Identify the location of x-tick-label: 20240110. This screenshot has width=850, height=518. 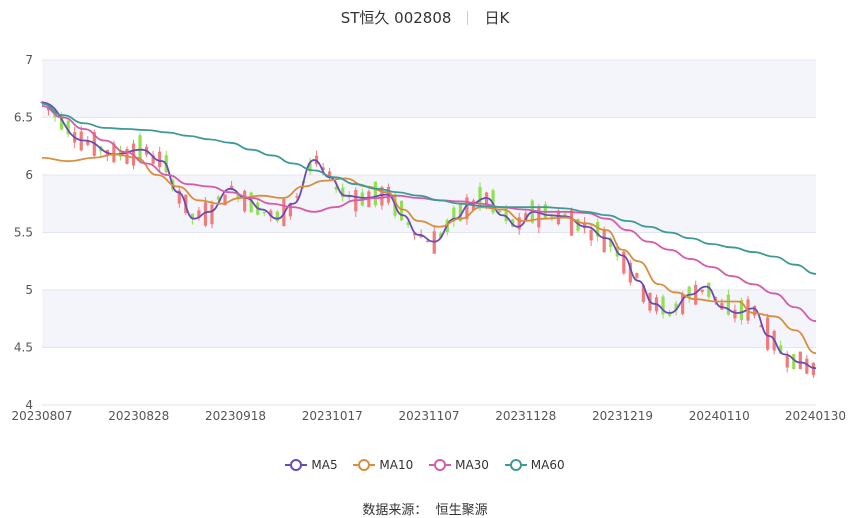
(719, 416).